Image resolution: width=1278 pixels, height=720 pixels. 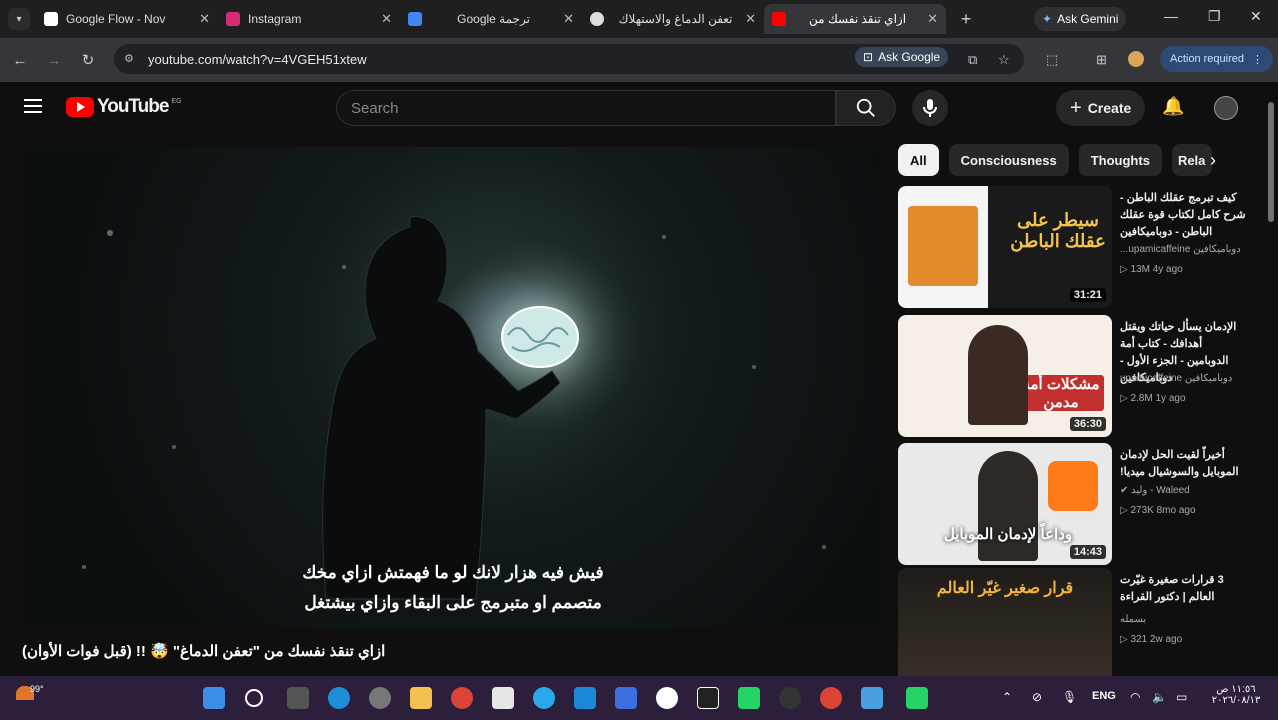 I want to click on wifi-icon: ◠, so click(x=1135, y=697).